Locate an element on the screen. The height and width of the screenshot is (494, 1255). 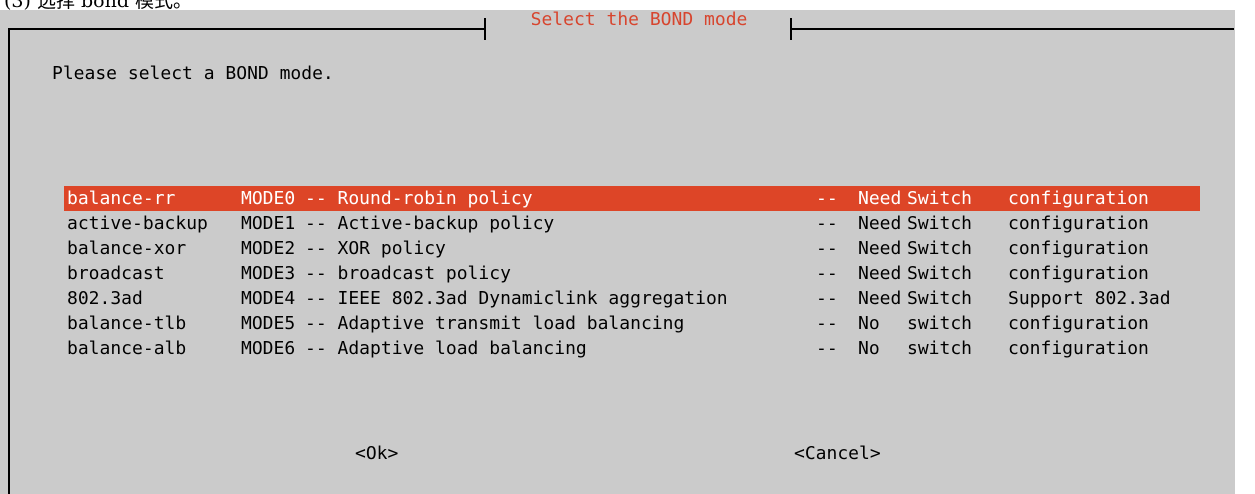
dialog-prompt: Please select a BOND mode. is located at coordinates (193, 73).